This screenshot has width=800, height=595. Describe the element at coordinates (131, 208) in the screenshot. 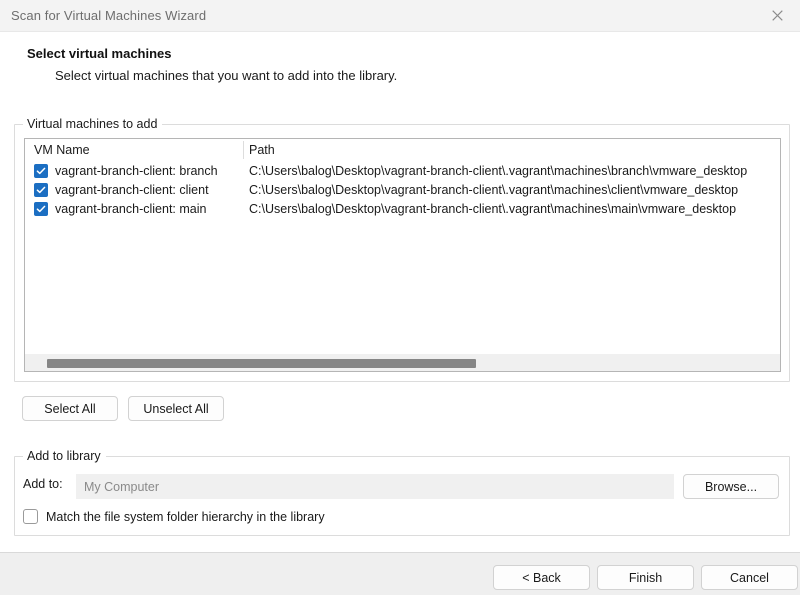

I see `vm-name-label: vagrant-branch-client: main` at that location.